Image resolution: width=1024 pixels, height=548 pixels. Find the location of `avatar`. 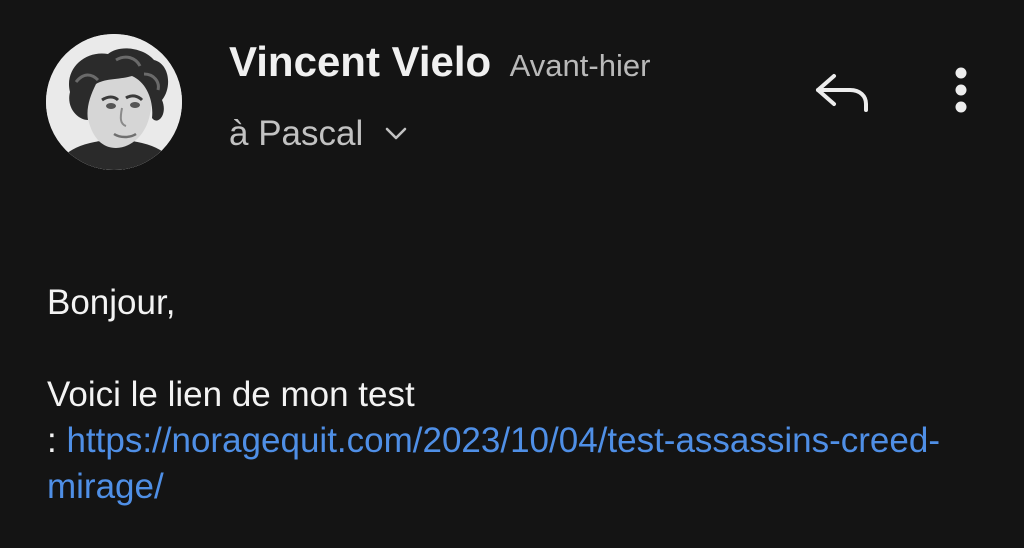

avatar is located at coordinates (114, 102).